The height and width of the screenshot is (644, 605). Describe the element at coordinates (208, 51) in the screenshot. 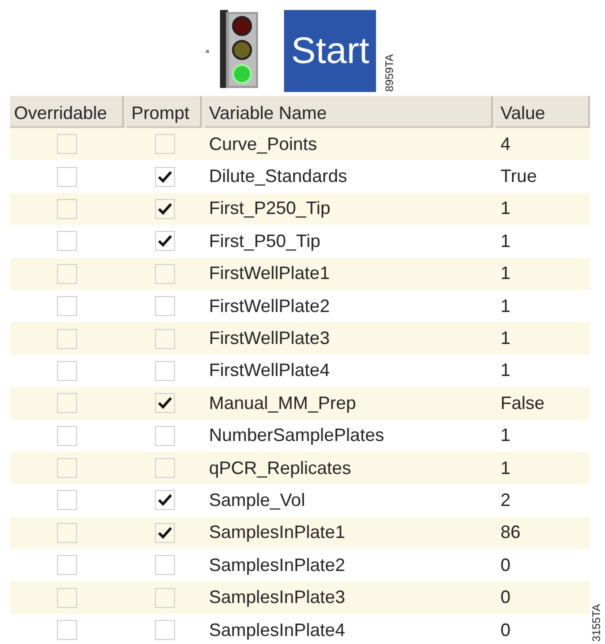

I see `dot-mark` at that location.